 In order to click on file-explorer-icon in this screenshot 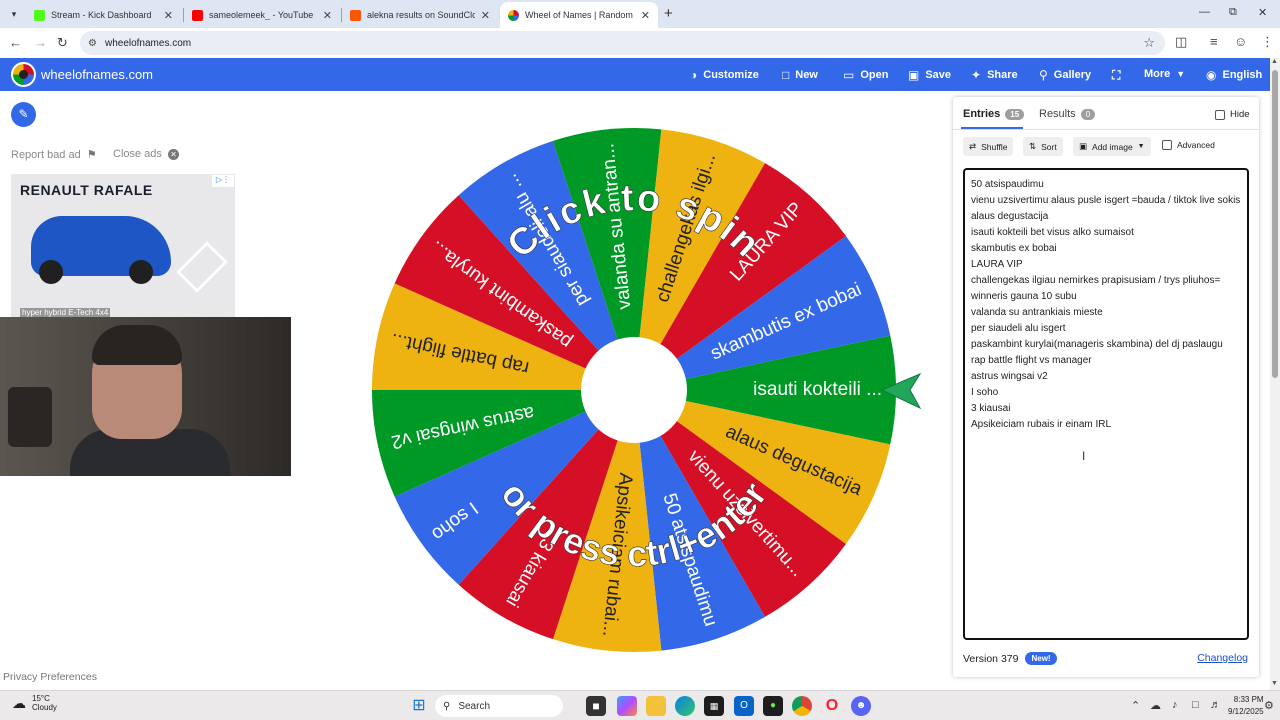, I will do `click(656, 706)`.